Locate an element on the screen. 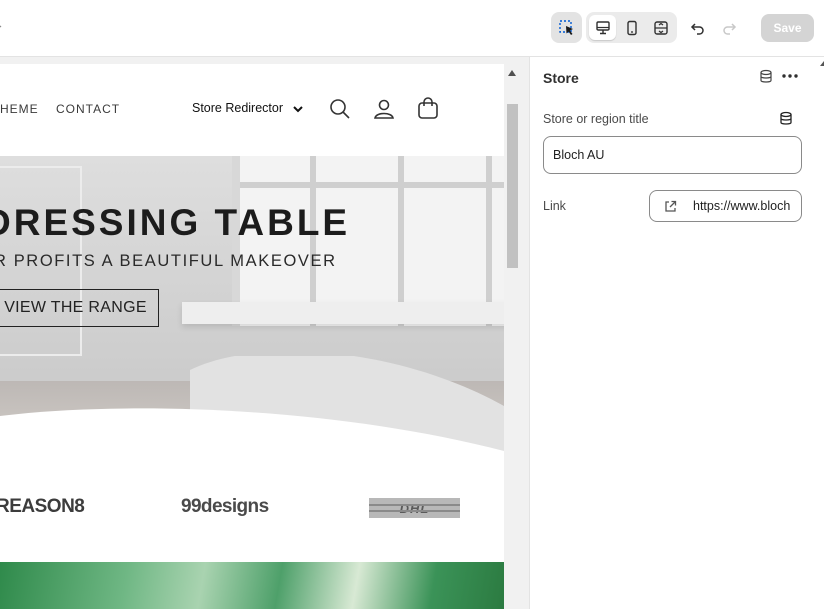 The image size is (824, 609). brand-logos: REASON8 99designs DHL is located at coordinates (252, 510).